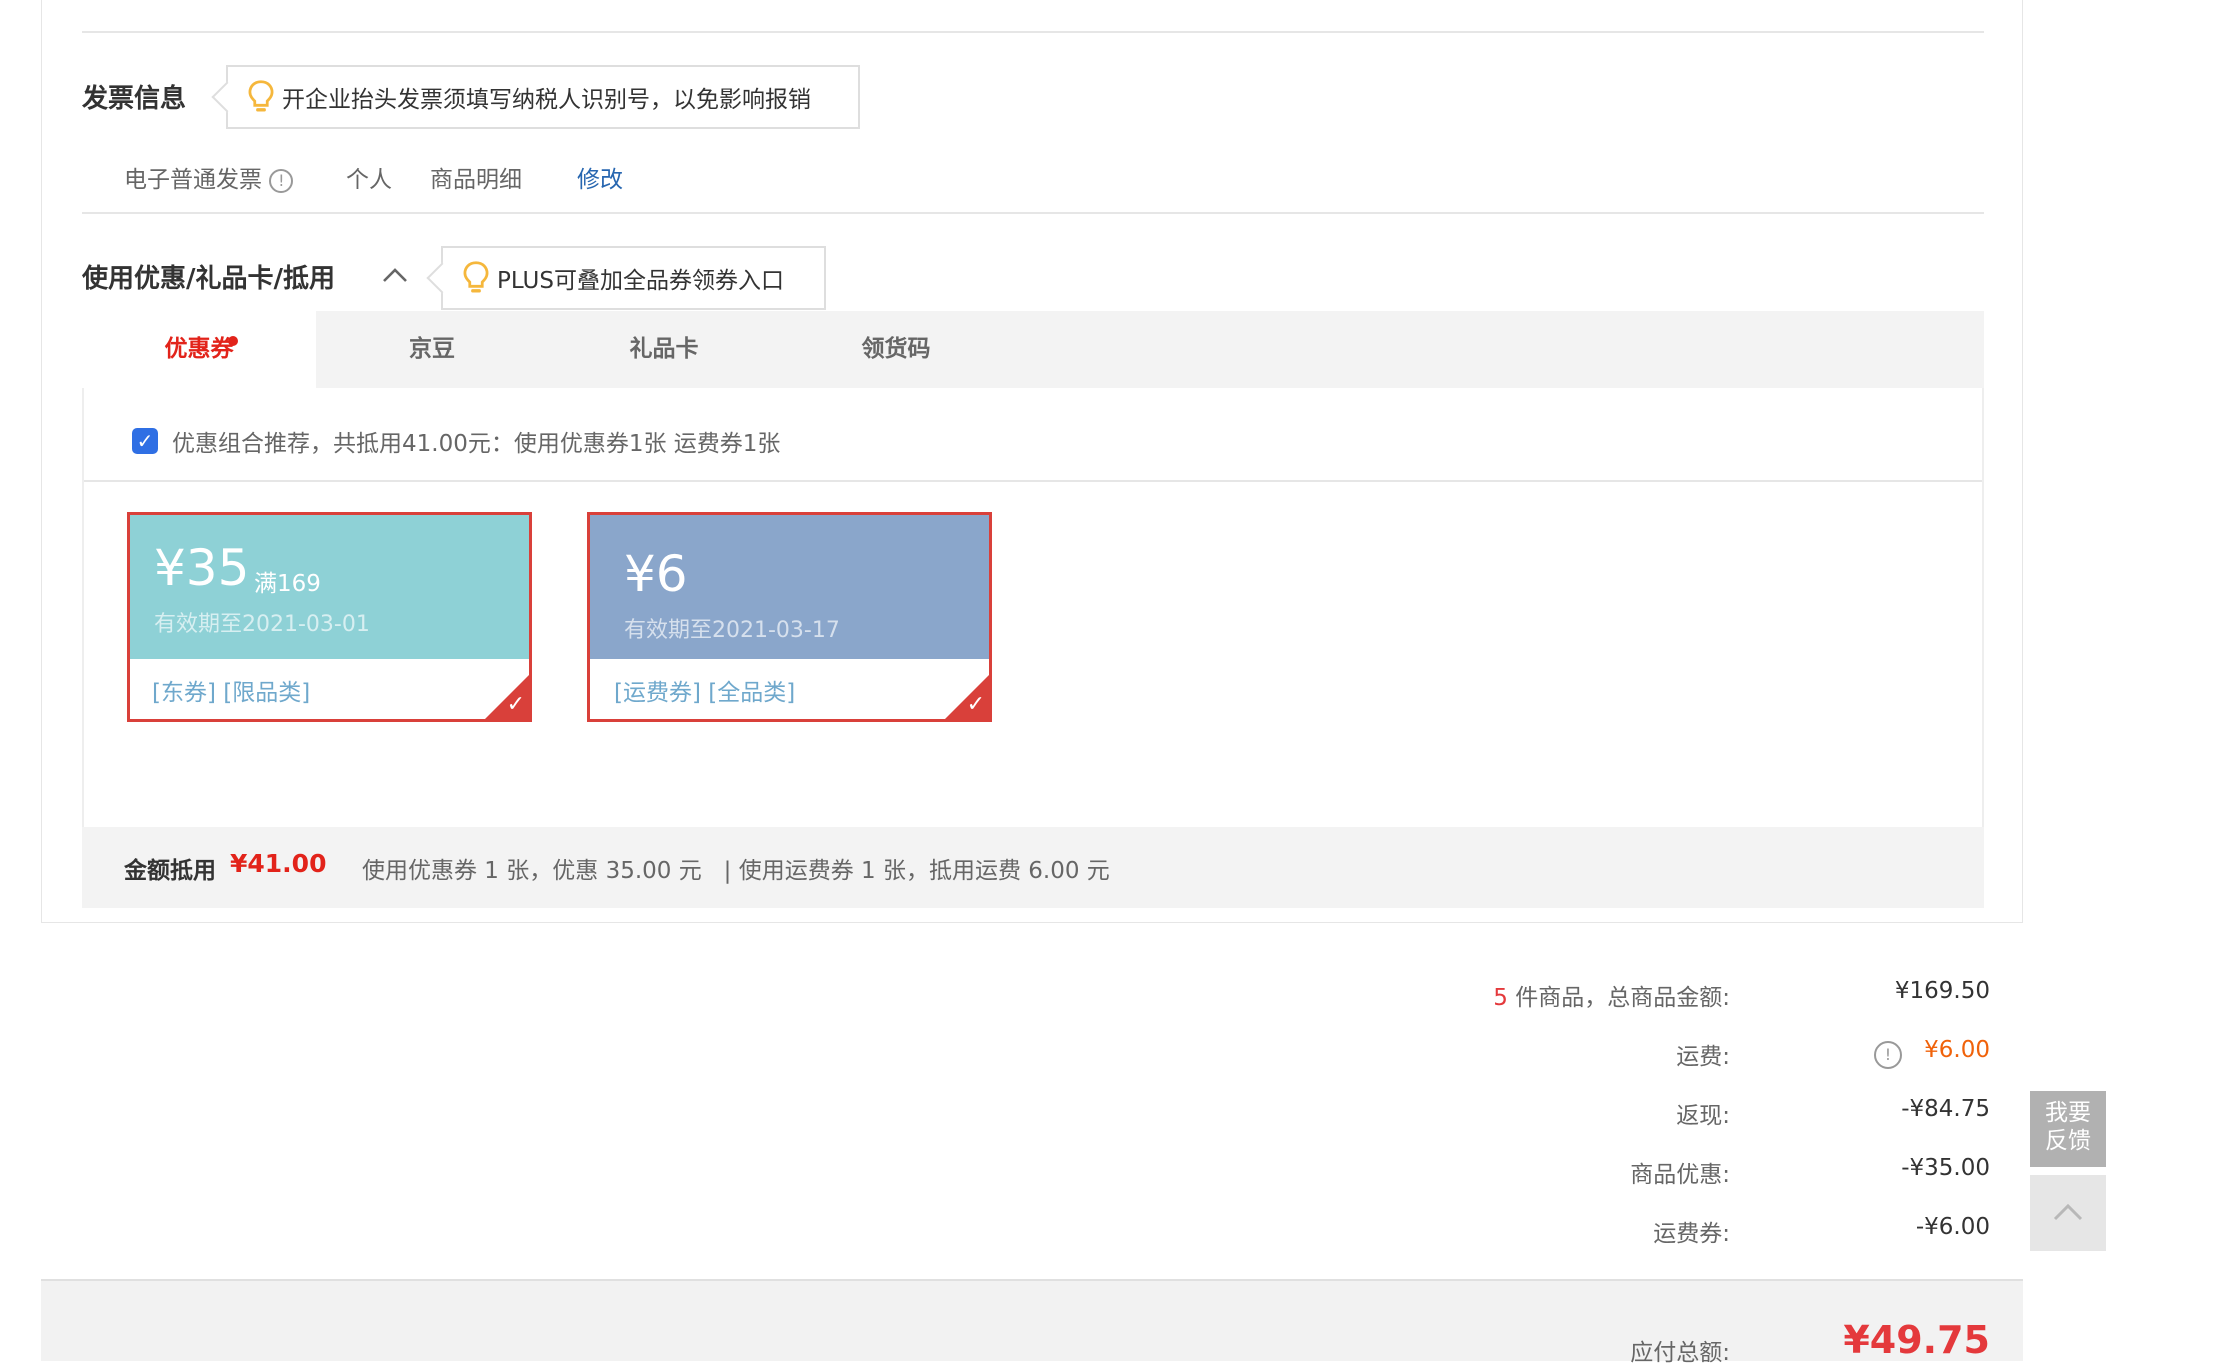 This screenshot has height=1367, width=2228. Describe the element at coordinates (476, 180) in the screenshot. I see `invoice-content: 商品明细` at that location.